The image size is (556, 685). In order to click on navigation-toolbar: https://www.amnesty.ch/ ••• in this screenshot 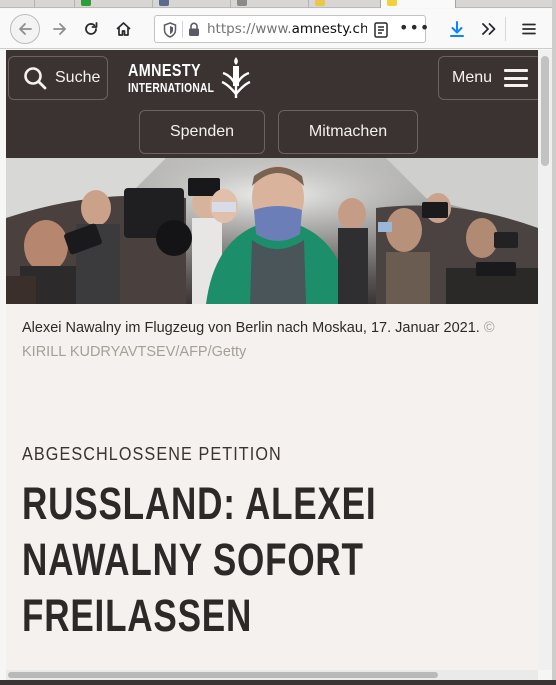, I will do `click(278, 29)`.